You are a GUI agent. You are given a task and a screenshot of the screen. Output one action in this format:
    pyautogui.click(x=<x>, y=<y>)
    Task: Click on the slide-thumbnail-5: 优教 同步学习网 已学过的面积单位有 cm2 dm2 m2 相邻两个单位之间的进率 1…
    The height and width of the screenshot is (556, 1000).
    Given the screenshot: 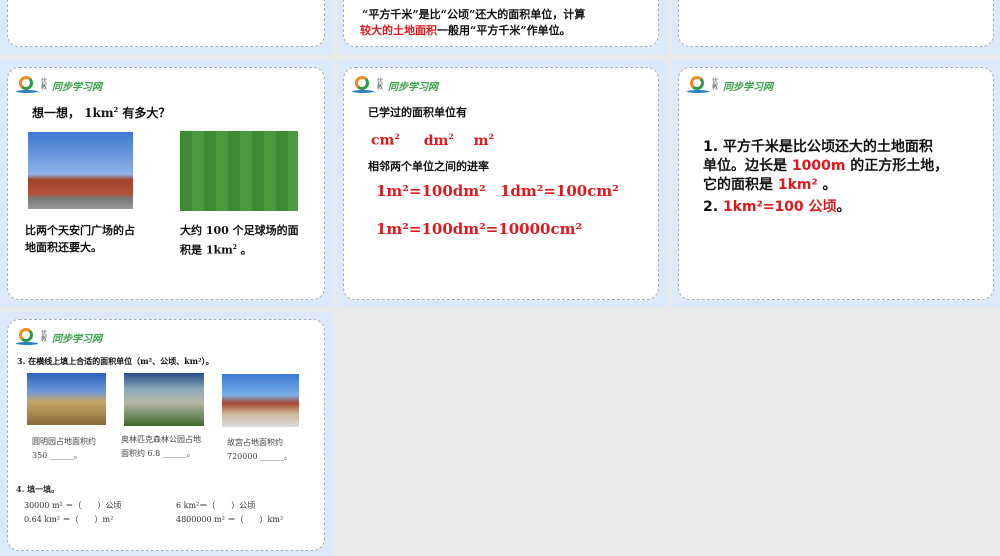 What is the action you would take?
    pyautogui.click(x=502, y=183)
    